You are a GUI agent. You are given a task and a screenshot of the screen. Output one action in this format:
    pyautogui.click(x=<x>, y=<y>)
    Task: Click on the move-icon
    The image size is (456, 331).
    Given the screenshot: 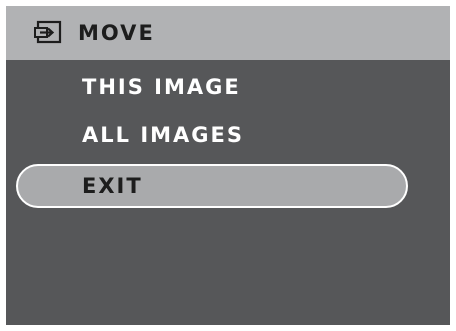 What is the action you would take?
    pyautogui.click(x=49, y=33)
    